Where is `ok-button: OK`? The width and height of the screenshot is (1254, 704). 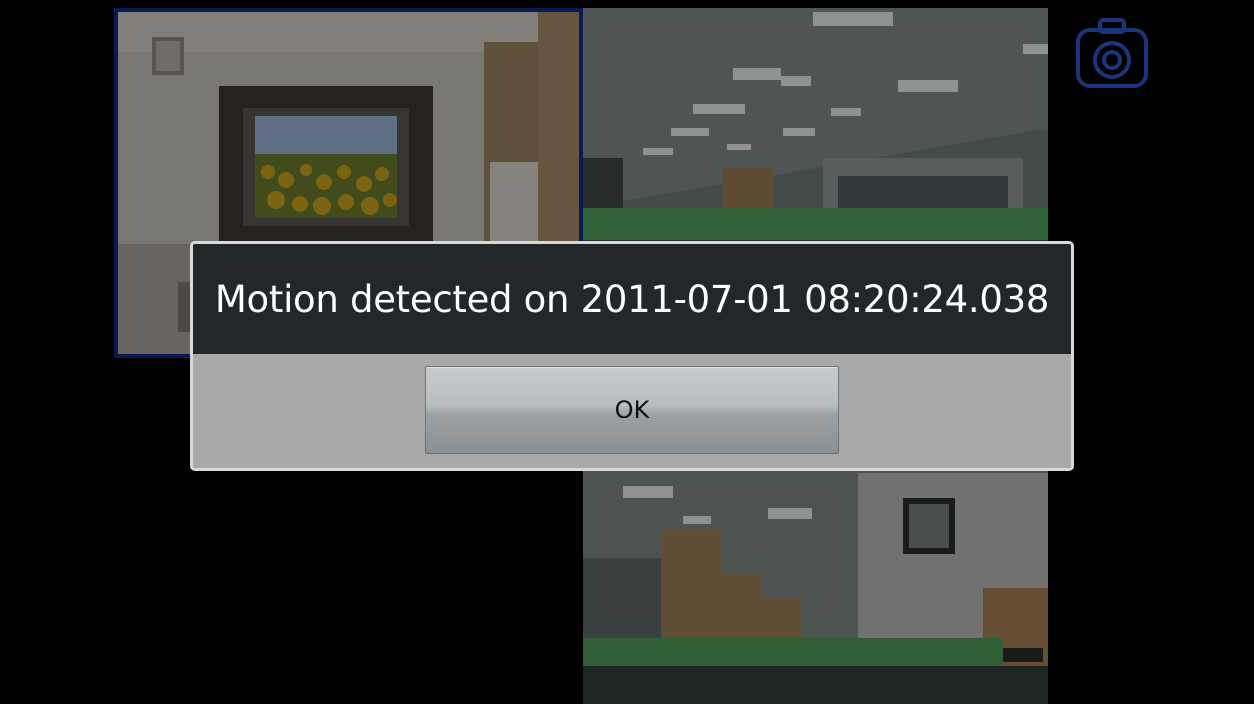 ok-button: OK is located at coordinates (632, 410).